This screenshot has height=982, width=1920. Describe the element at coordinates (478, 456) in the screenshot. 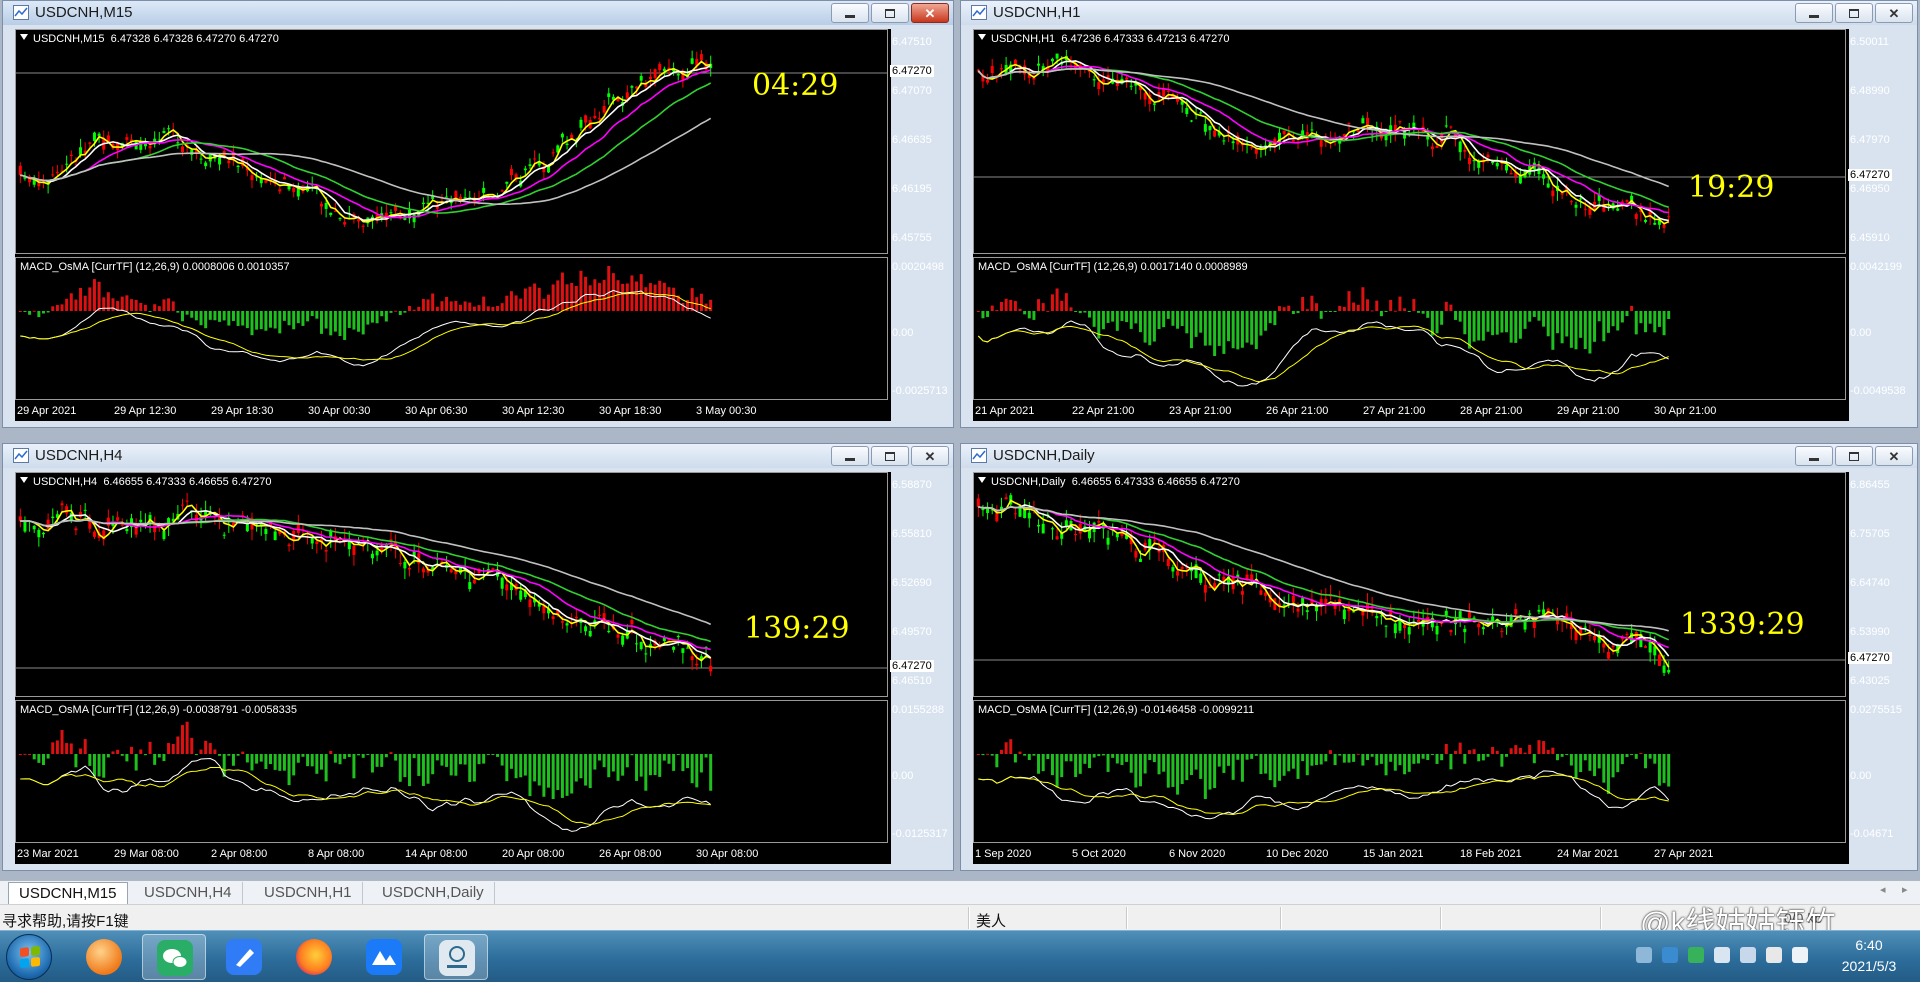

I see `window-titlebar: USDCNH,H4 ✕` at that location.